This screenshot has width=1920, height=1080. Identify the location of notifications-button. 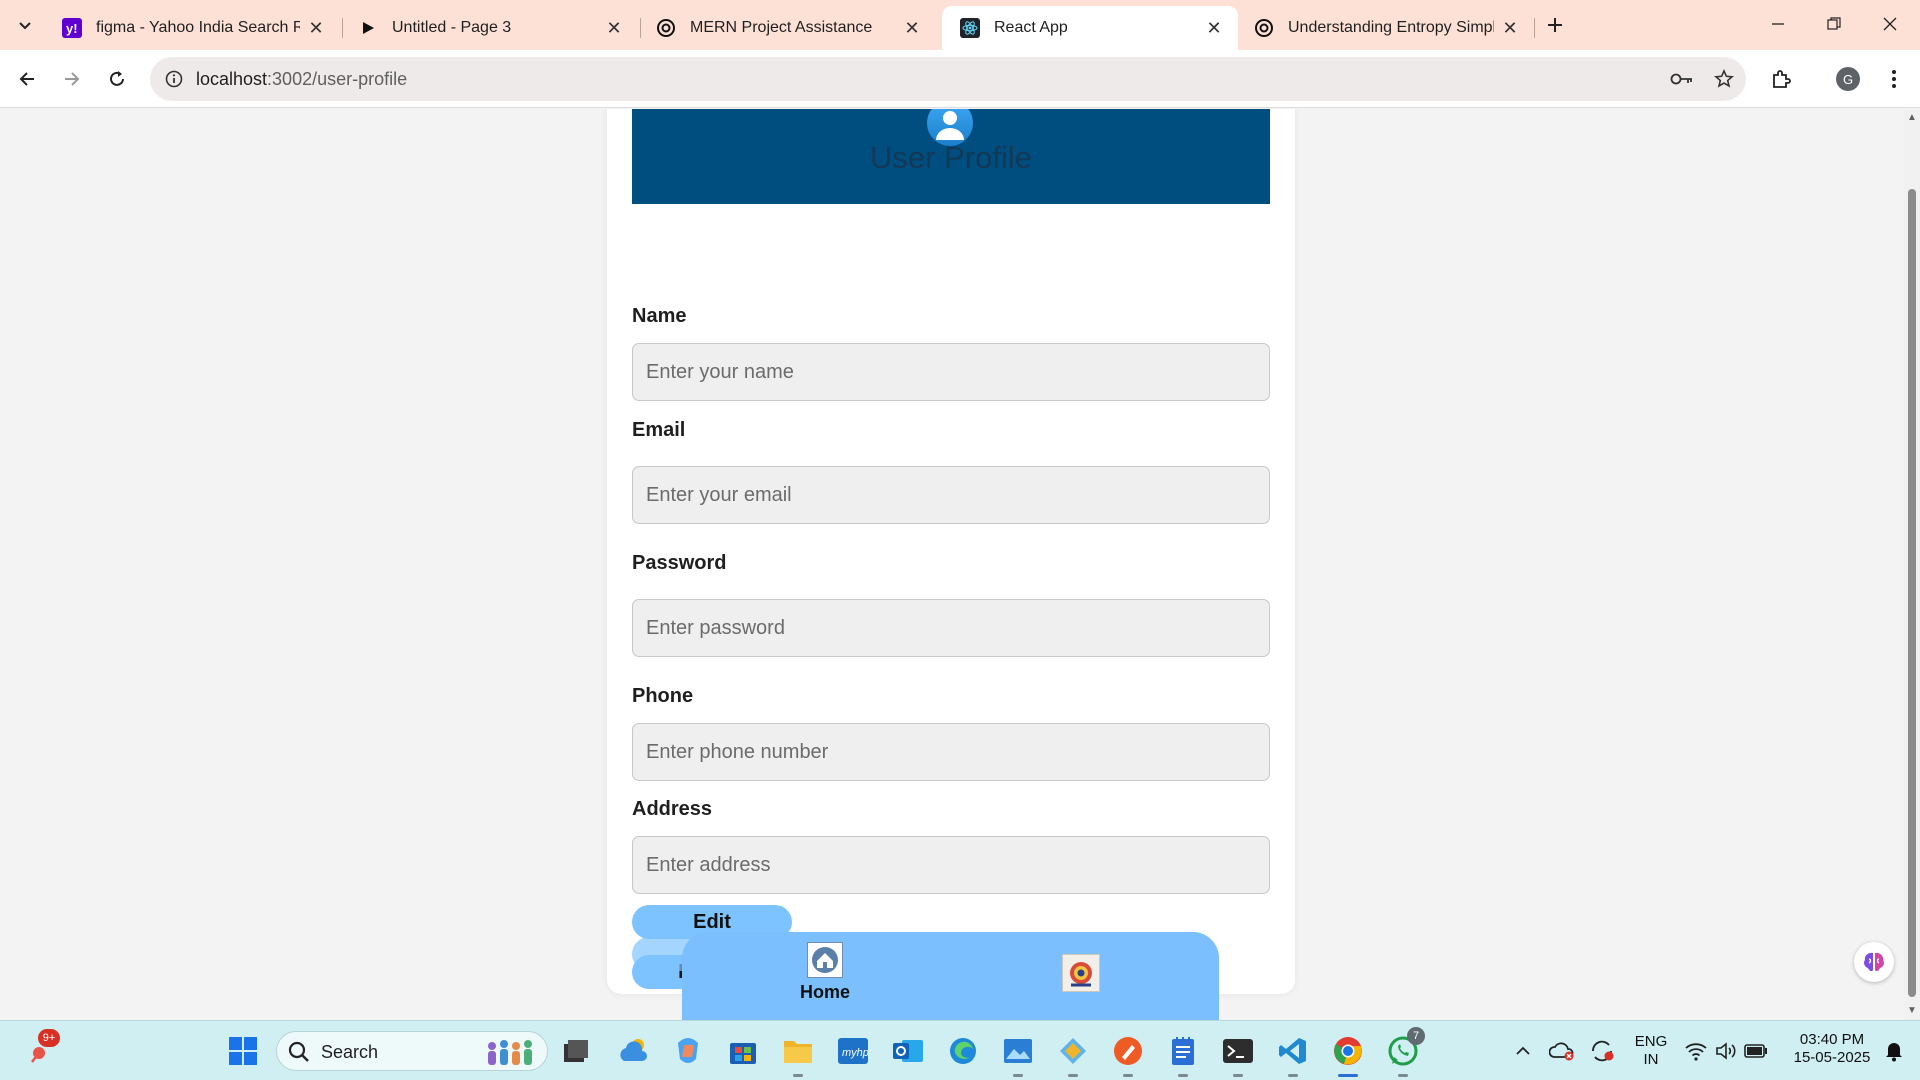
(1894, 1051).